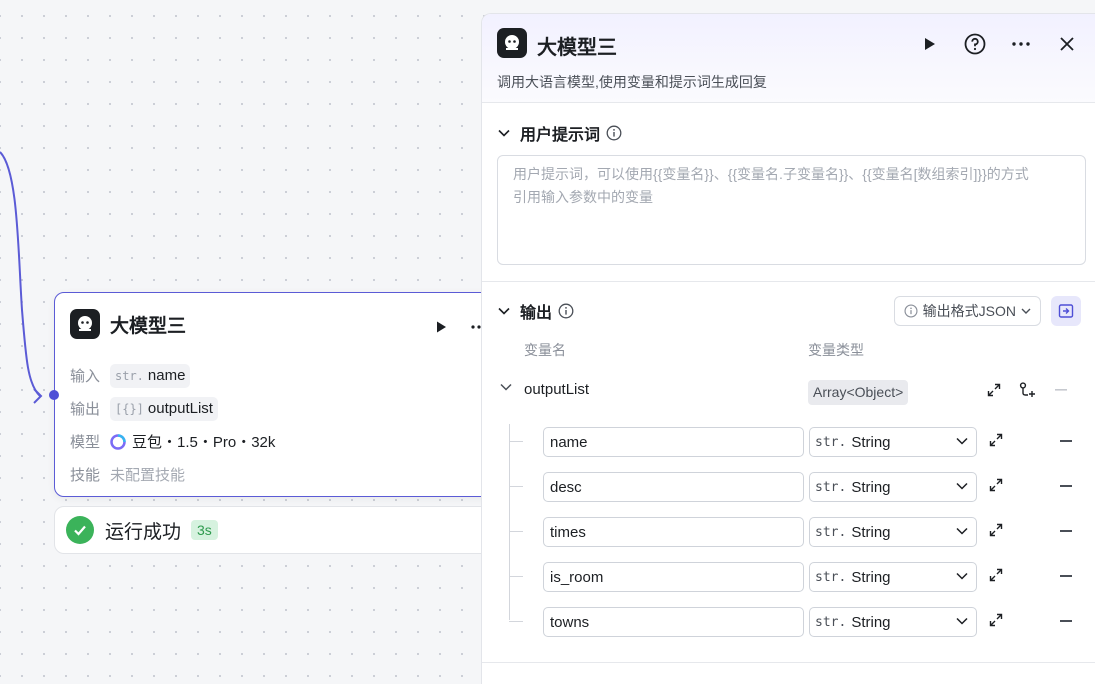 This screenshot has height=684, width=1095. I want to click on llm-logo-icon, so click(85, 324).